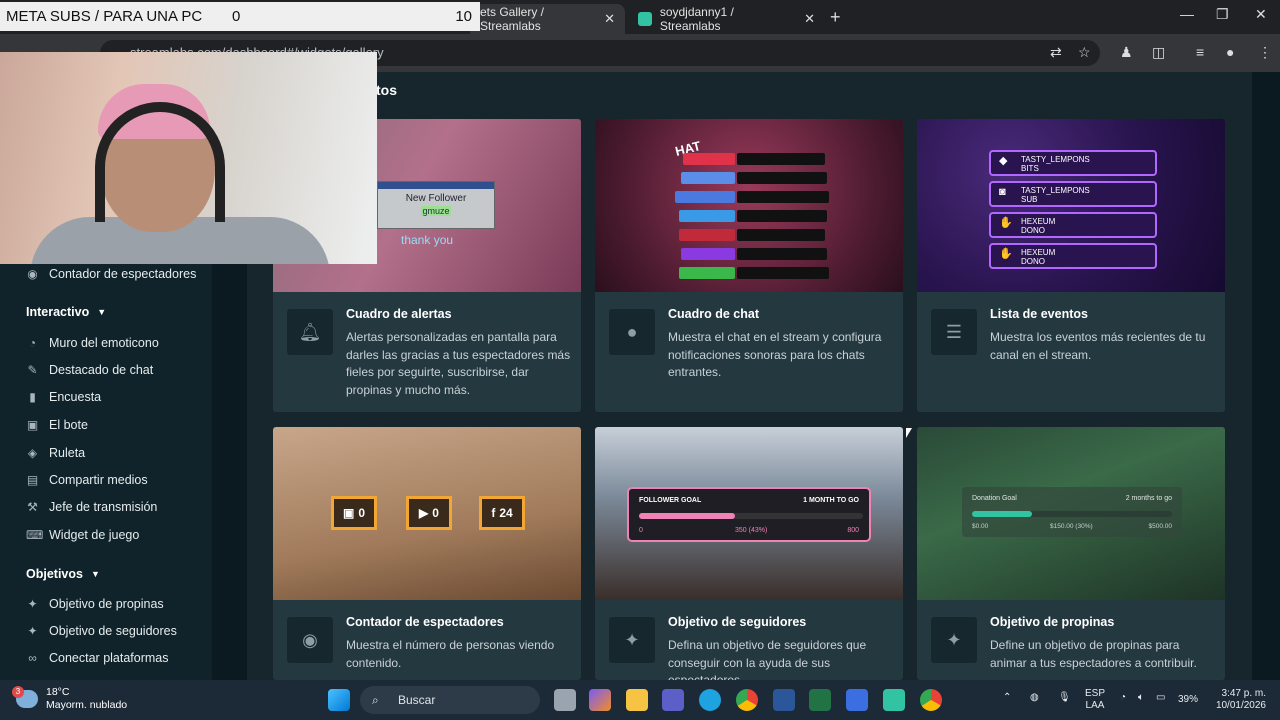 The width and height of the screenshot is (1280, 720). Describe the element at coordinates (1230, 52) in the screenshot. I see `profile-avatar: ●` at that location.